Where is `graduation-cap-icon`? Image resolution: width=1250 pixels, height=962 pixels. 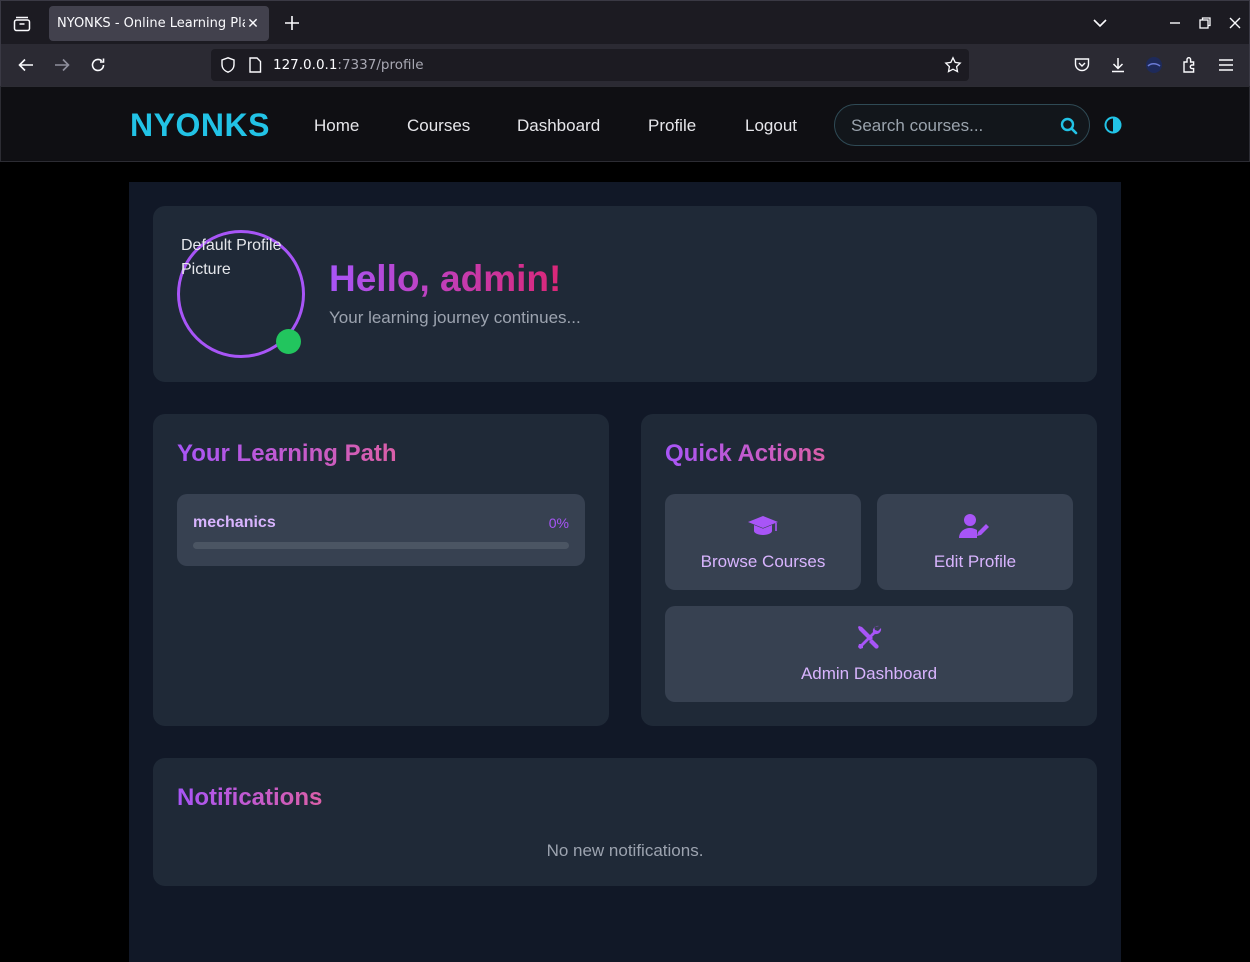
graduation-cap-icon is located at coordinates (763, 526).